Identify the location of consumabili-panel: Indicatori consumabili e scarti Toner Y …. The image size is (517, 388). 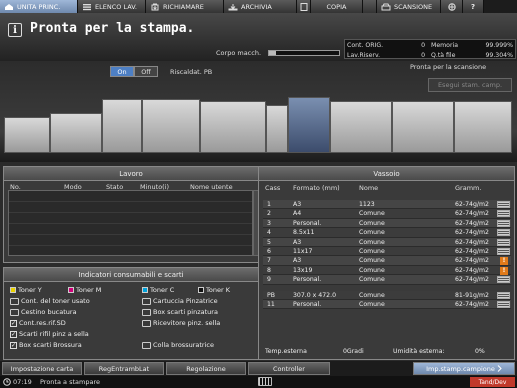
(131, 313).